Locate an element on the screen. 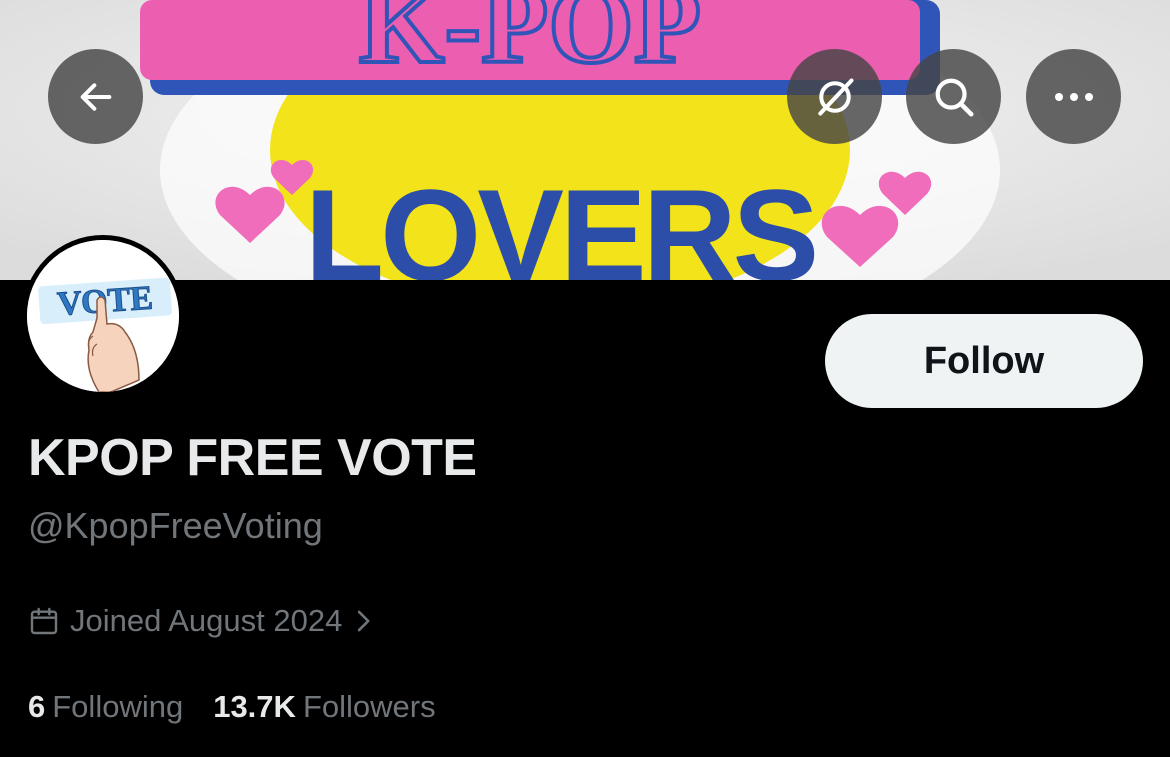  arrow-left-icon is located at coordinates (95, 96).